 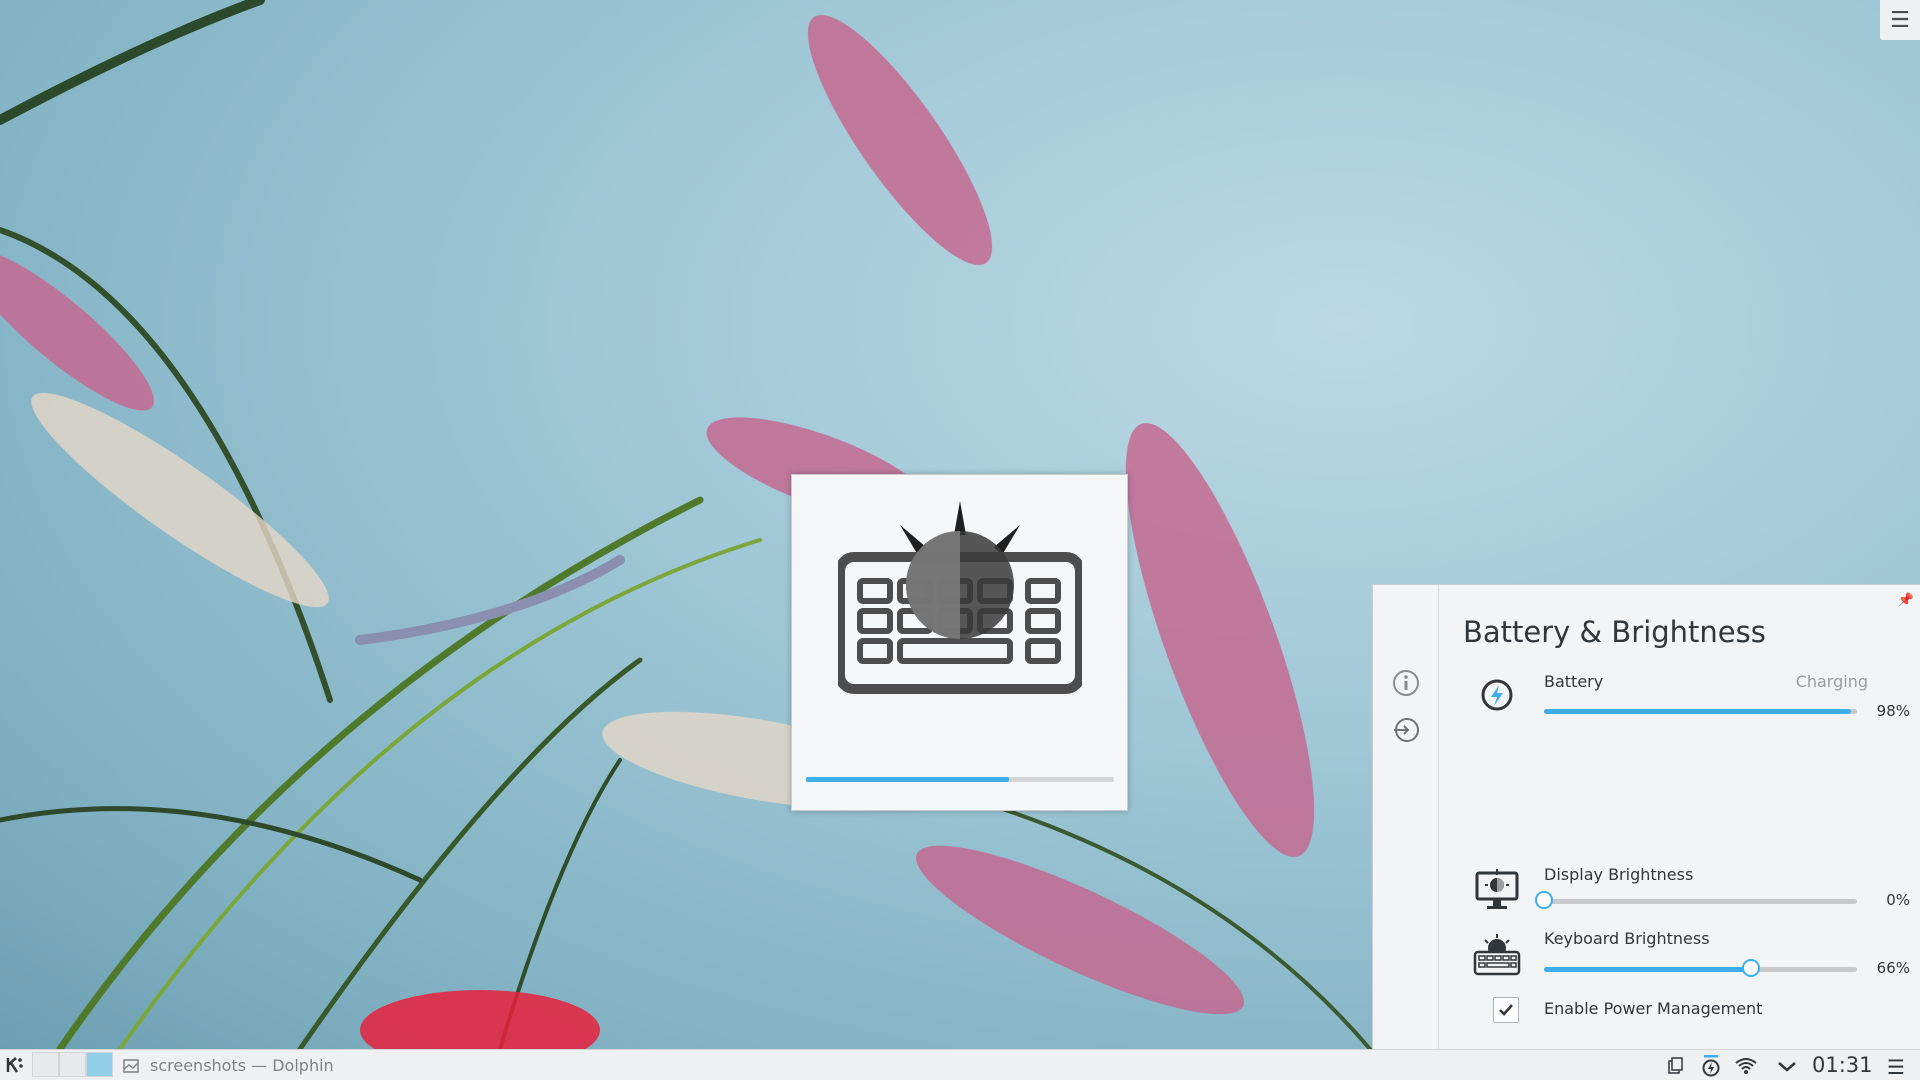 What do you see at coordinates (1893, 711) in the screenshot?
I see `battery-percent: 98%` at bounding box center [1893, 711].